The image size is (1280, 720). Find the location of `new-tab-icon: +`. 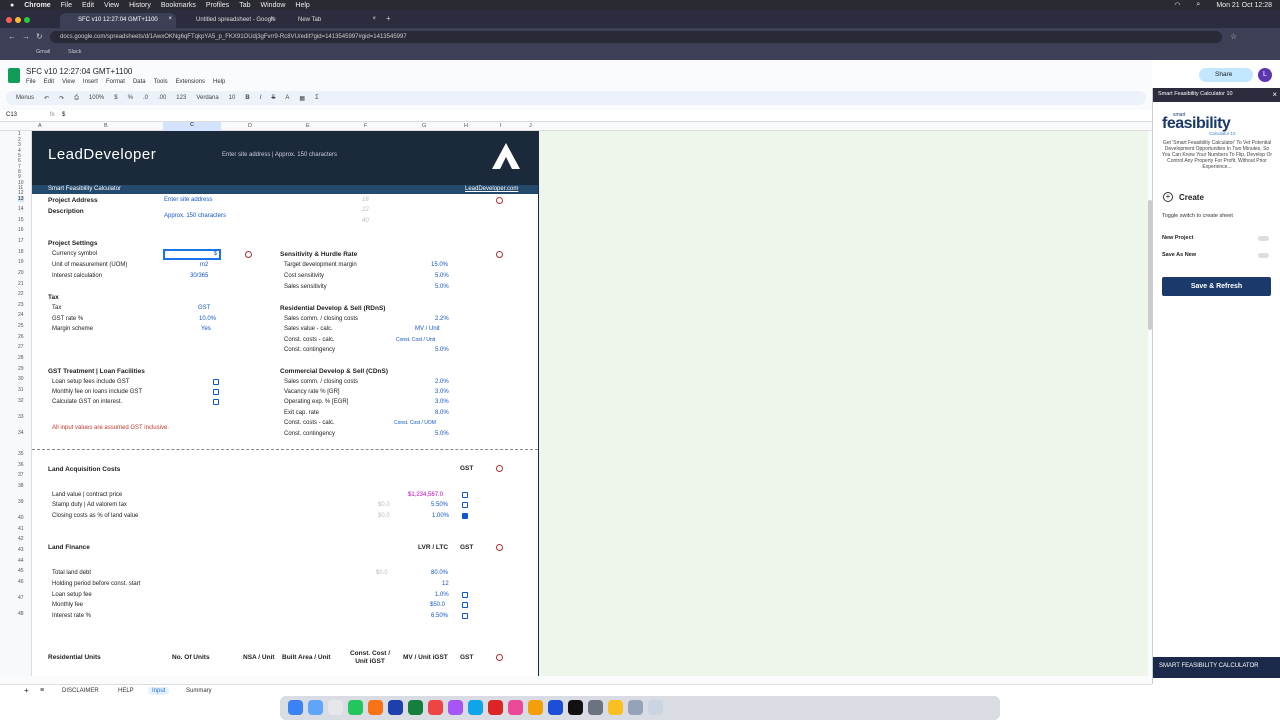

new-tab-icon: + is located at coordinates (388, 18).